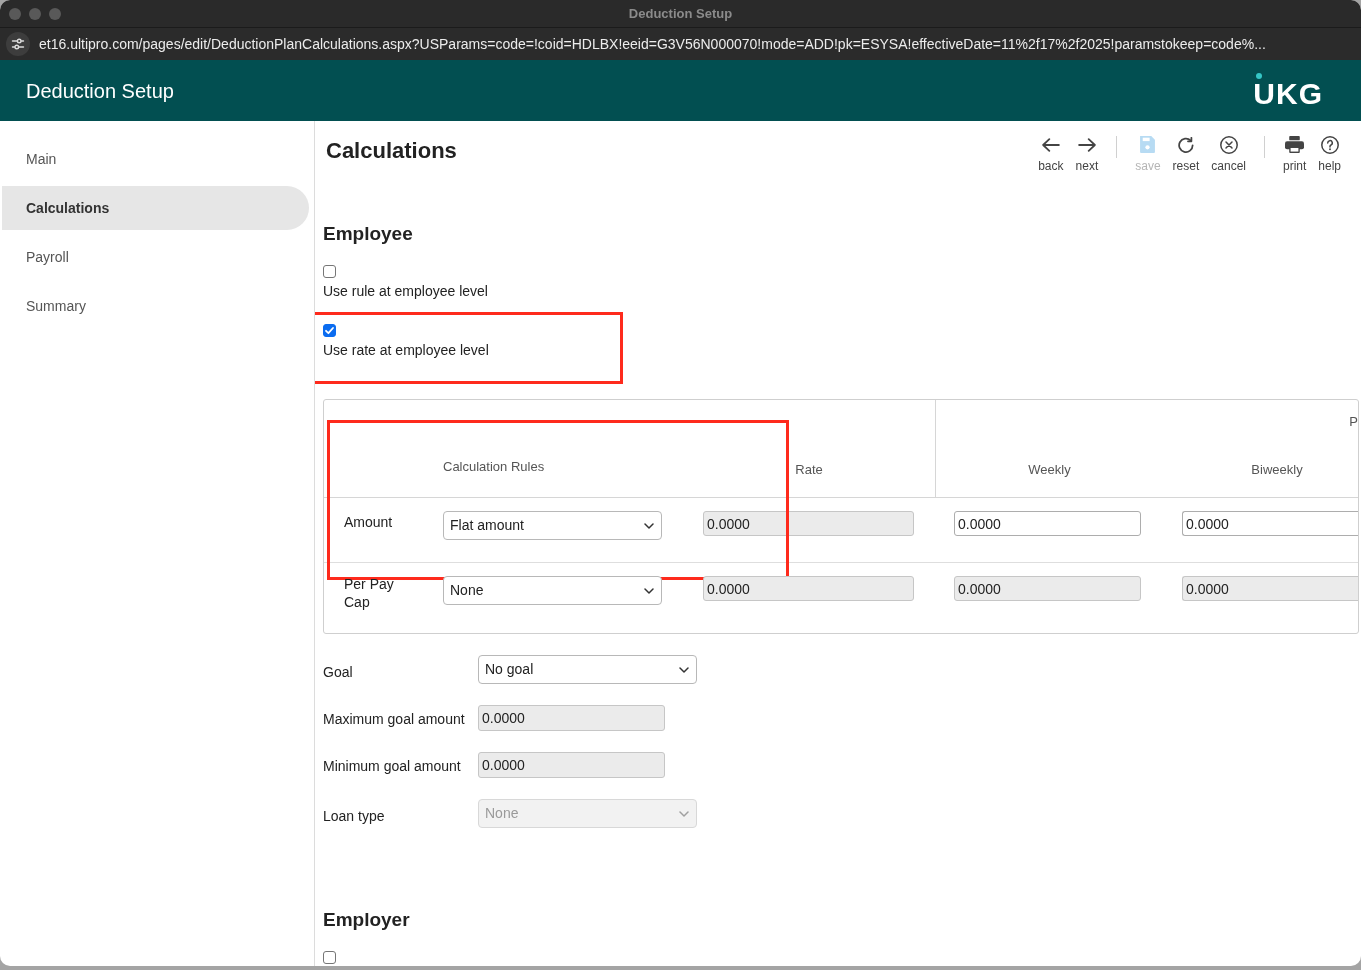 This screenshot has width=1361, height=970. Describe the element at coordinates (680, 13) in the screenshot. I see `window-title: Deduction Setup` at that location.